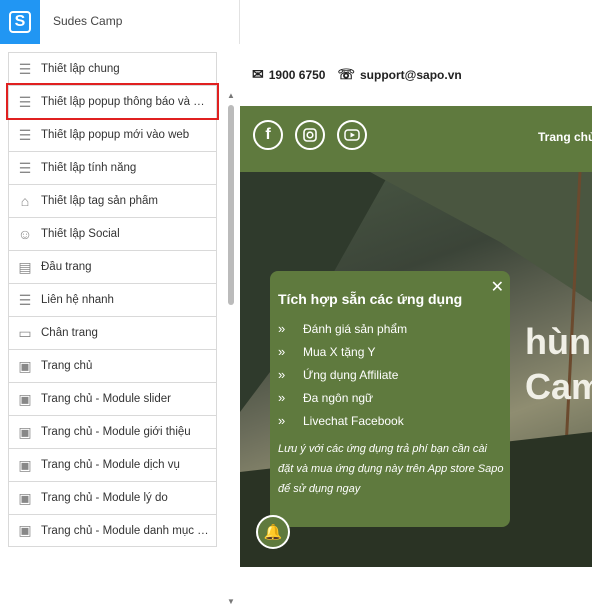 The width and height of the screenshot is (592, 609). I want to click on sidebar-menu-item: ☺ Thiết lập Social, so click(112, 233).